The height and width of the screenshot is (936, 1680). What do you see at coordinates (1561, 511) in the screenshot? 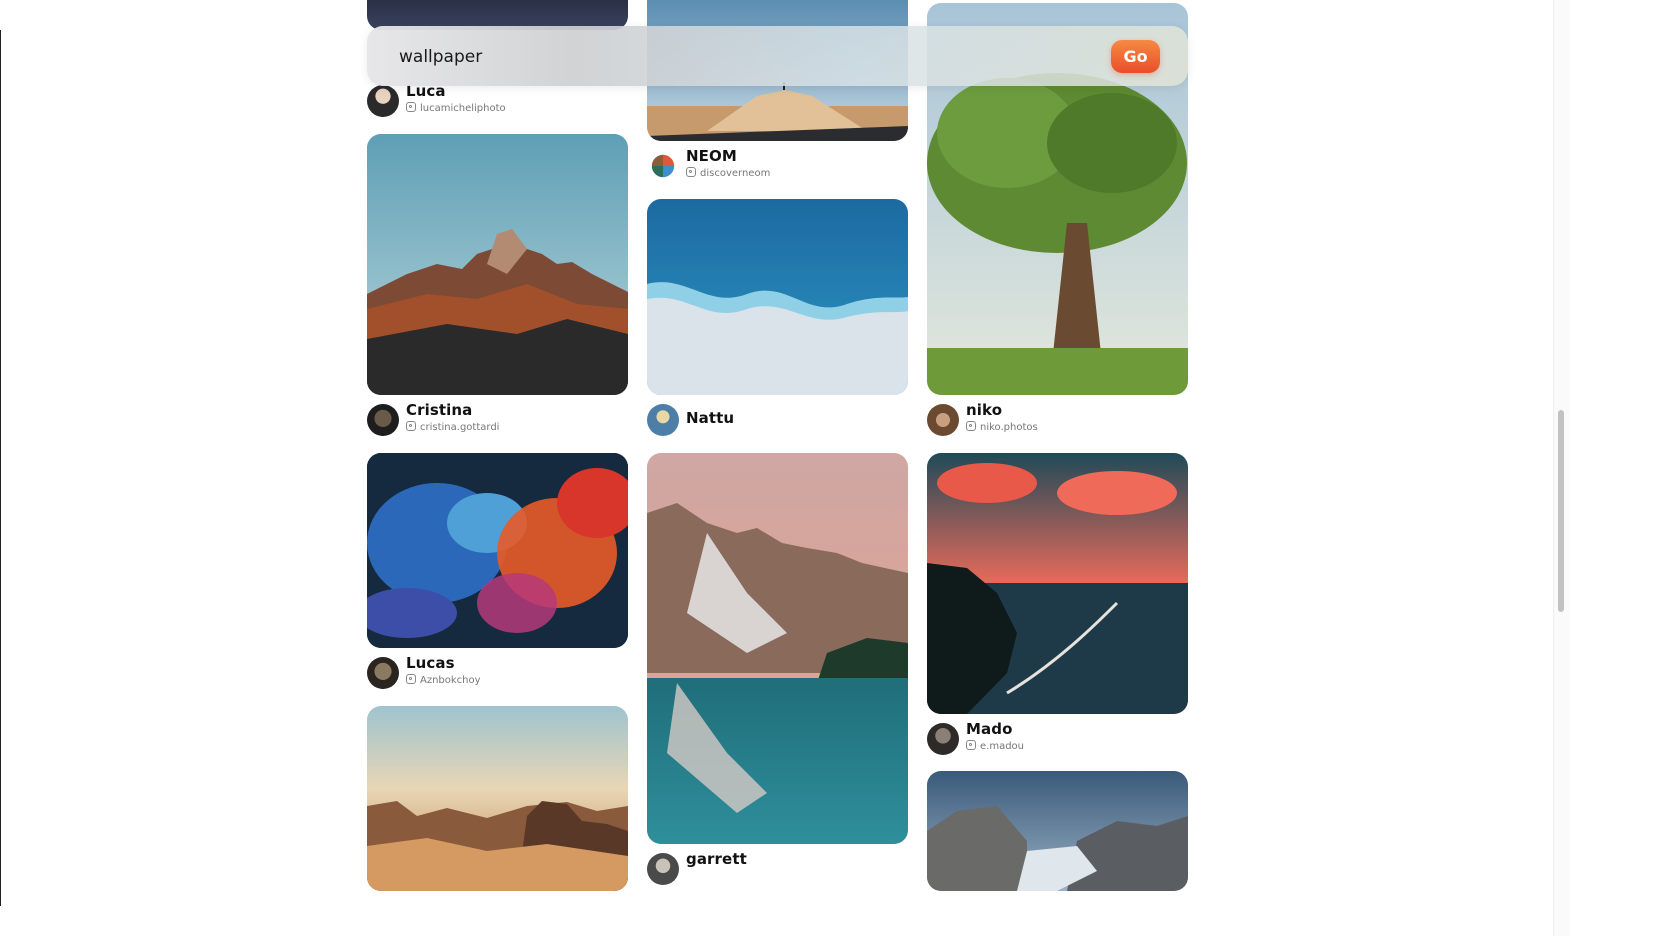
I see `scrollbar-thumb` at bounding box center [1561, 511].